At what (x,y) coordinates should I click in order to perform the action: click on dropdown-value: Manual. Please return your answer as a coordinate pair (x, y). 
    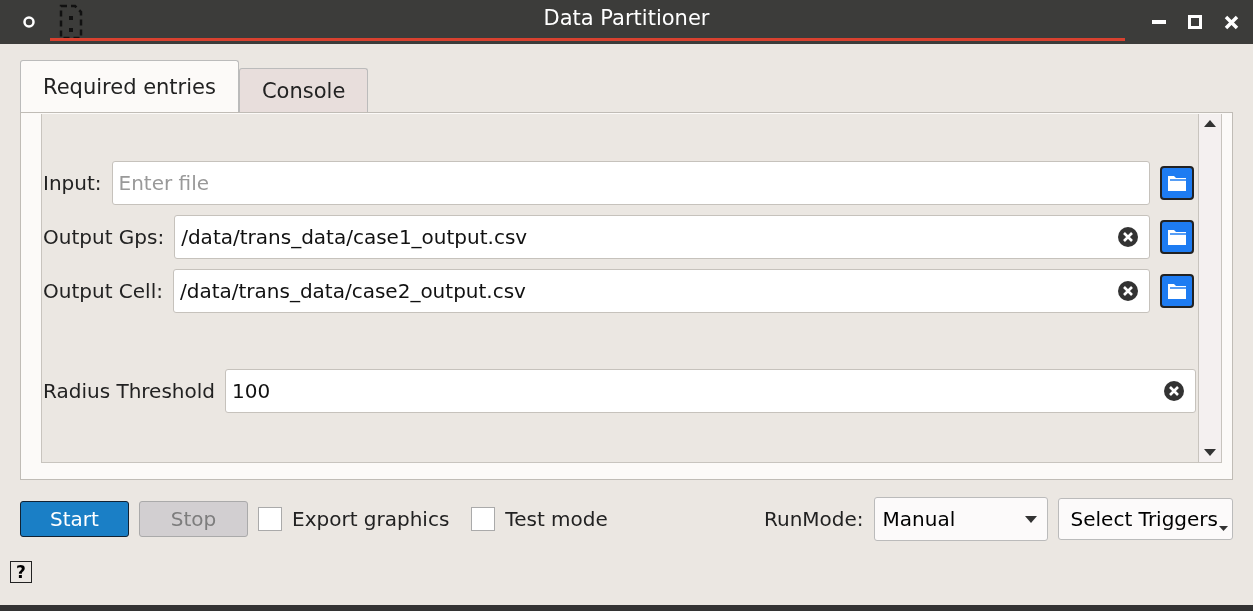
    Looking at the image, I should click on (919, 519).